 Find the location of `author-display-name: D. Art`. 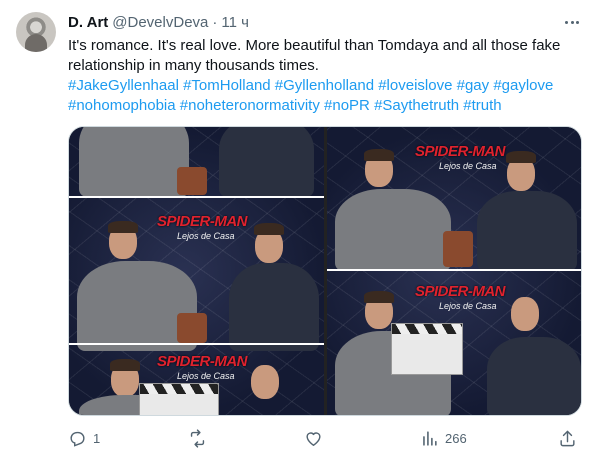

author-display-name: D. Art is located at coordinates (88, 22).